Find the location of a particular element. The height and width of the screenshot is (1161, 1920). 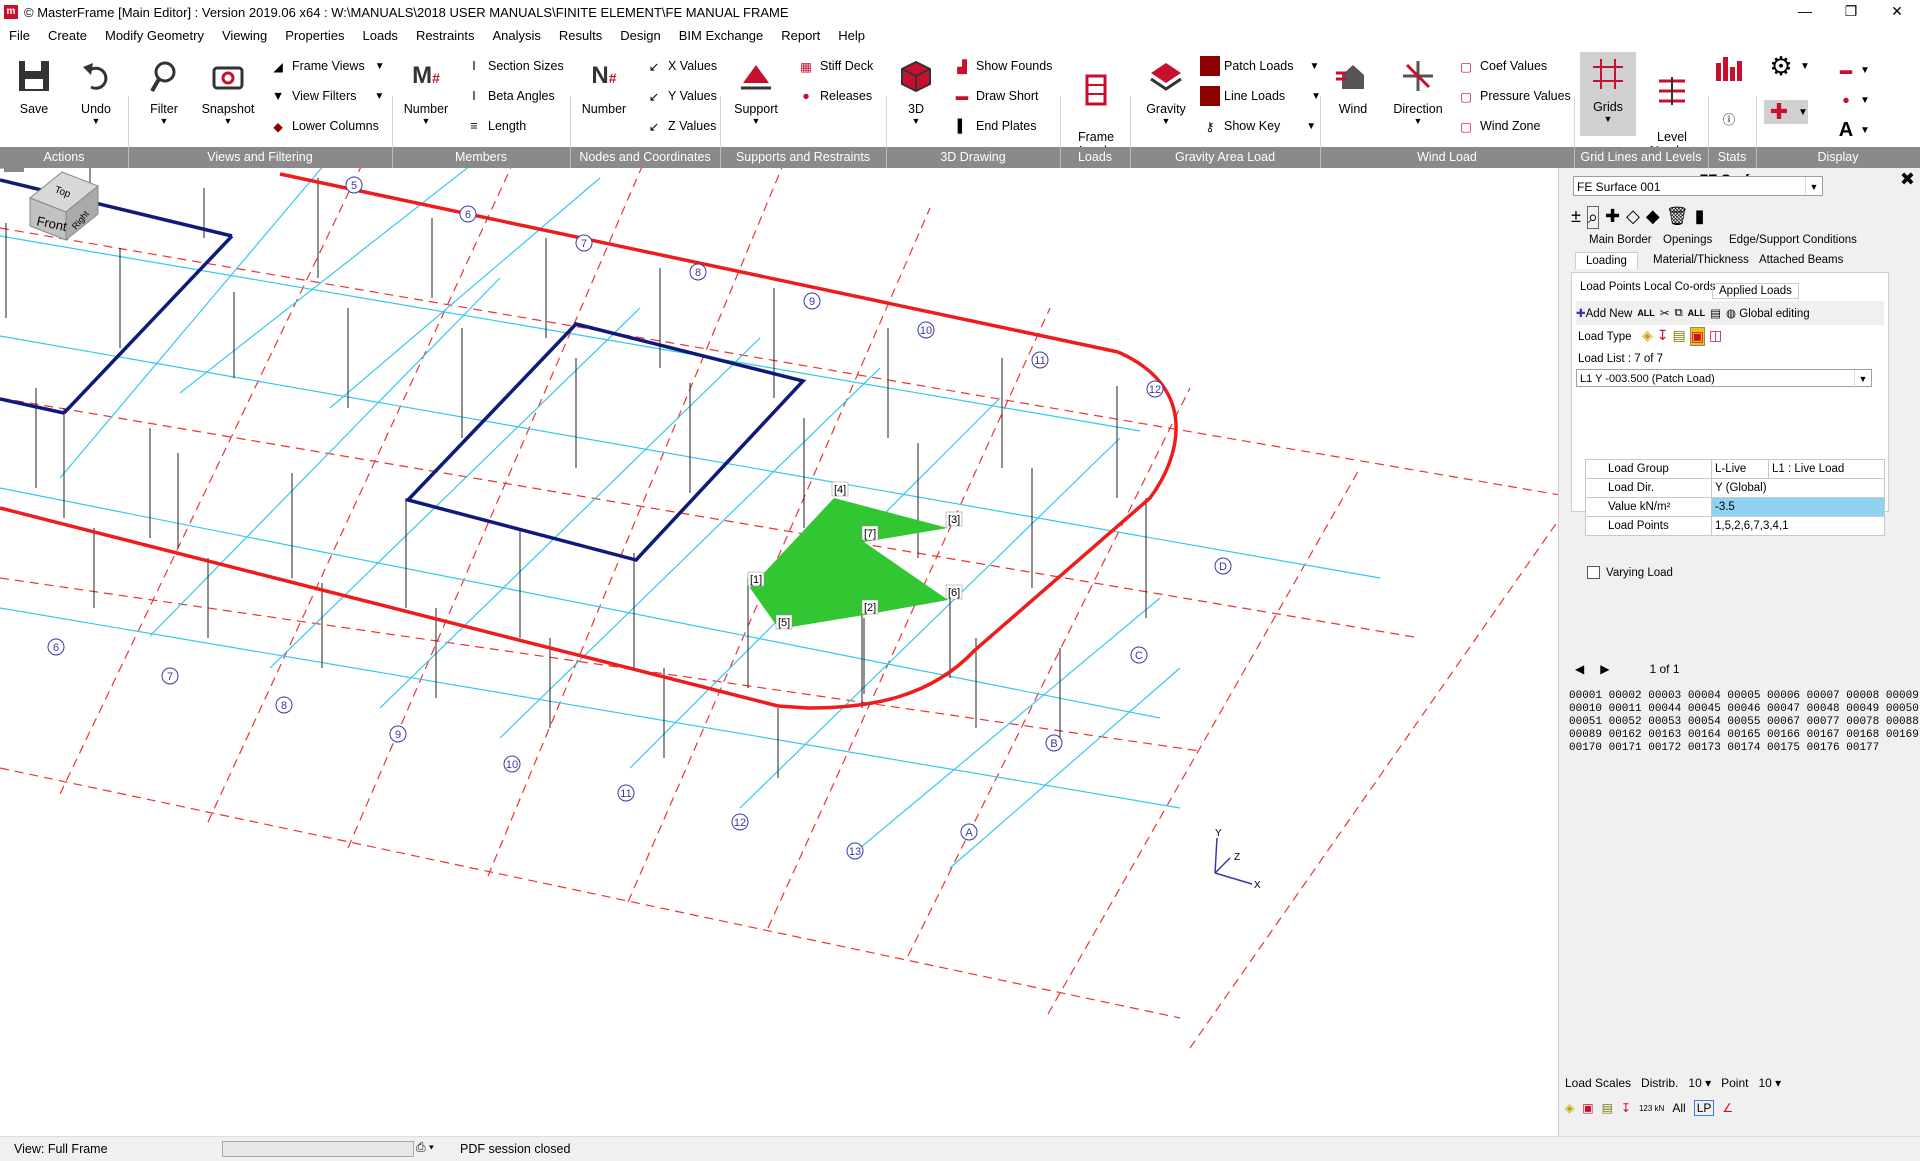

member-number-button: M# Number ▼ is located at coordinates (426, 90).